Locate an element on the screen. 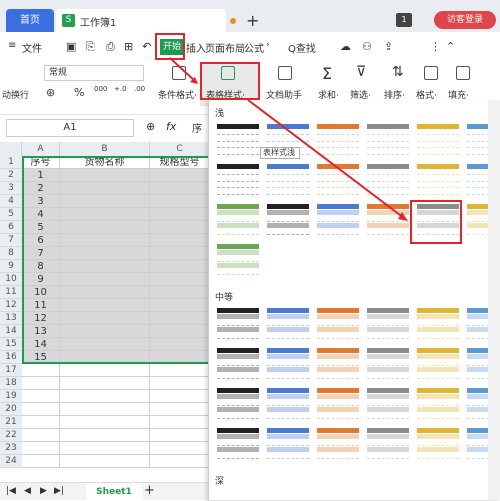 This screenshot has height=501, width=500. menu-search: Q查找 is located at coordinates (302, 47).